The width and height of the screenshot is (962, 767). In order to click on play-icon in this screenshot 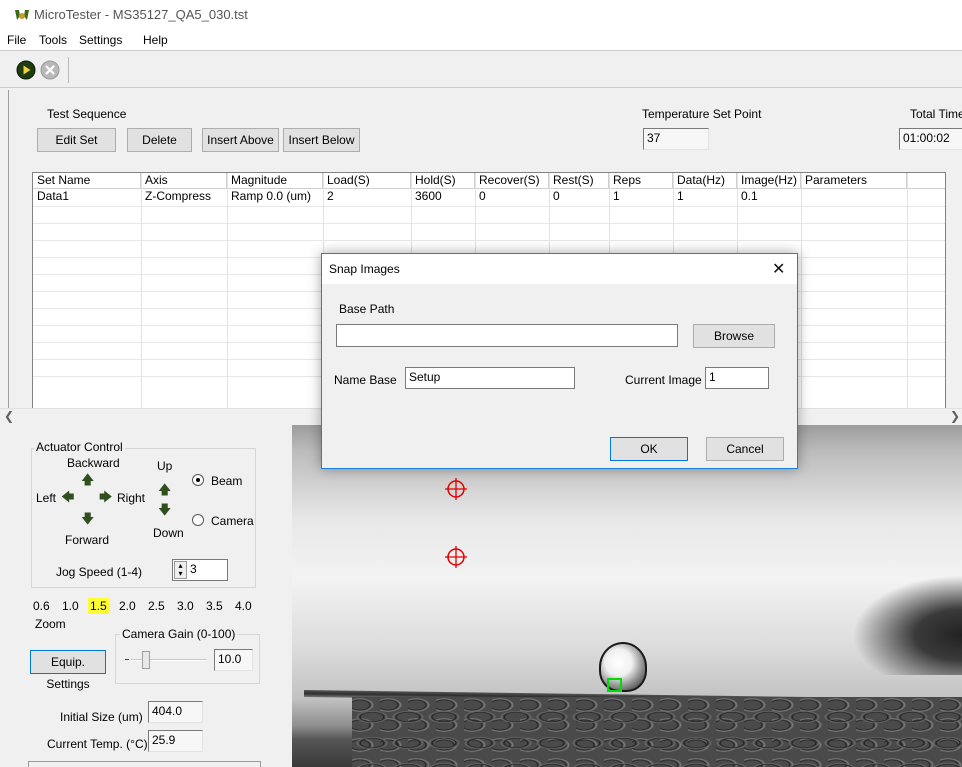, I will do `click(26, 70)`.